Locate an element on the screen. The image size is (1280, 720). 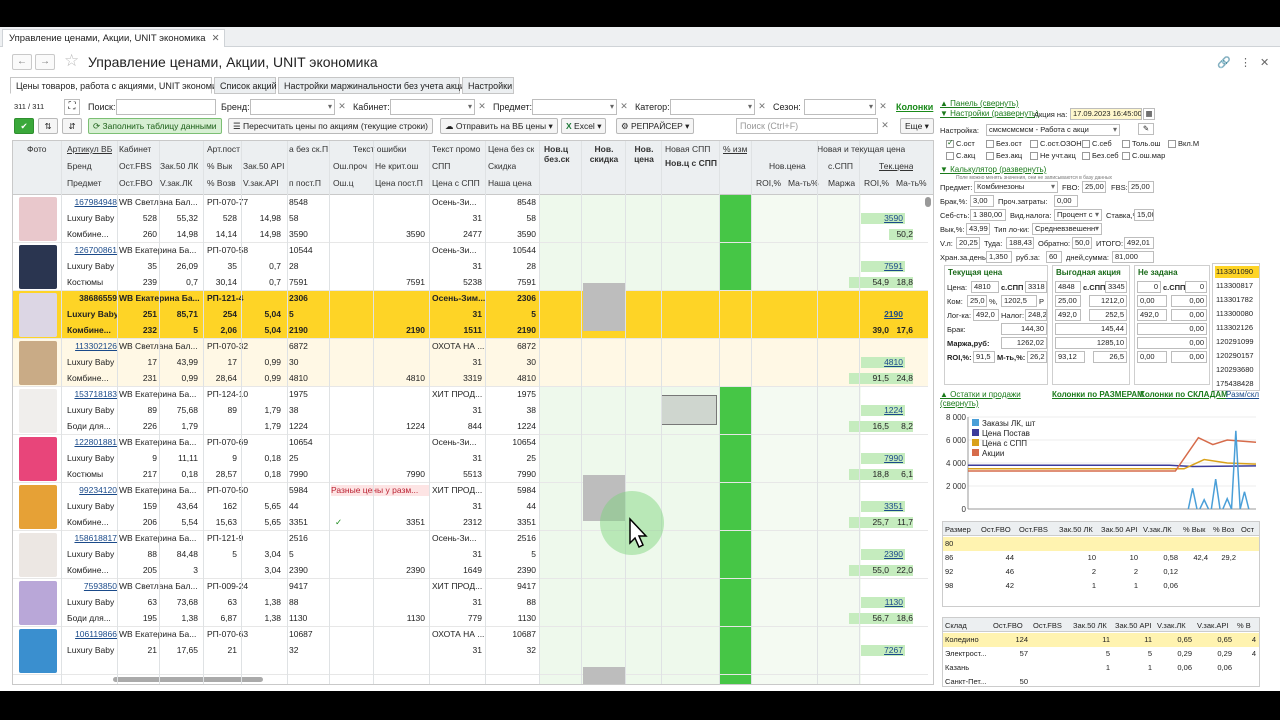
cur-price-cell: 1130 is located at coordinates (883, 602).